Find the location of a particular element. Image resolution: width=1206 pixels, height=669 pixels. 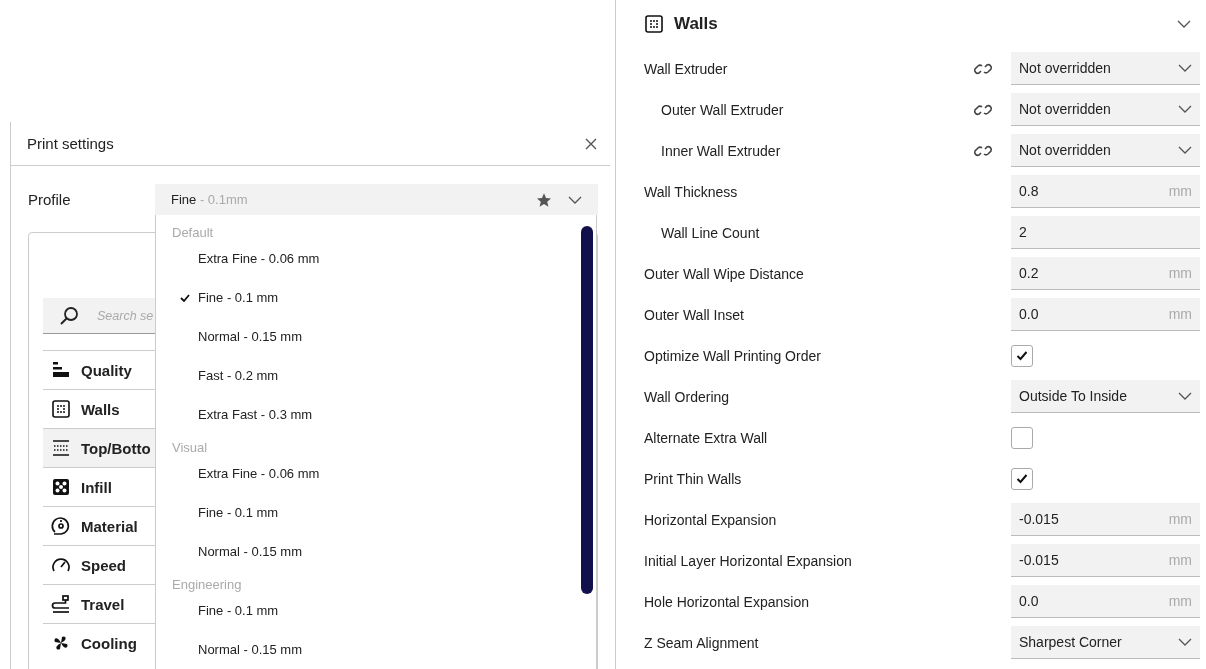

setting-label: Outer Wall Inset is located at coordinates (694, 314).